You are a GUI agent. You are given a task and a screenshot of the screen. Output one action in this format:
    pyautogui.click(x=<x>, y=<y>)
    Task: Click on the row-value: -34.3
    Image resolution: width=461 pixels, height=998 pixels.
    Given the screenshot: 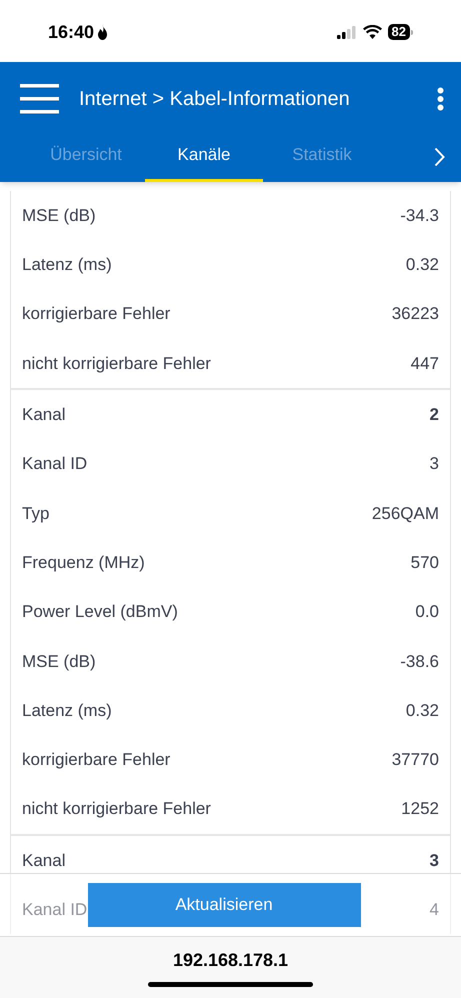 What is the action you would take?
    pyautogui.click(x=419, y=215)
    